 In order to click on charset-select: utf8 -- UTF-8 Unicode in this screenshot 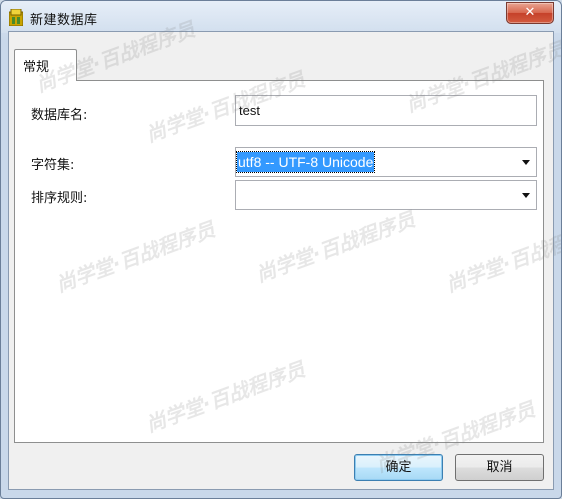, I will do `click(386, 162)`.